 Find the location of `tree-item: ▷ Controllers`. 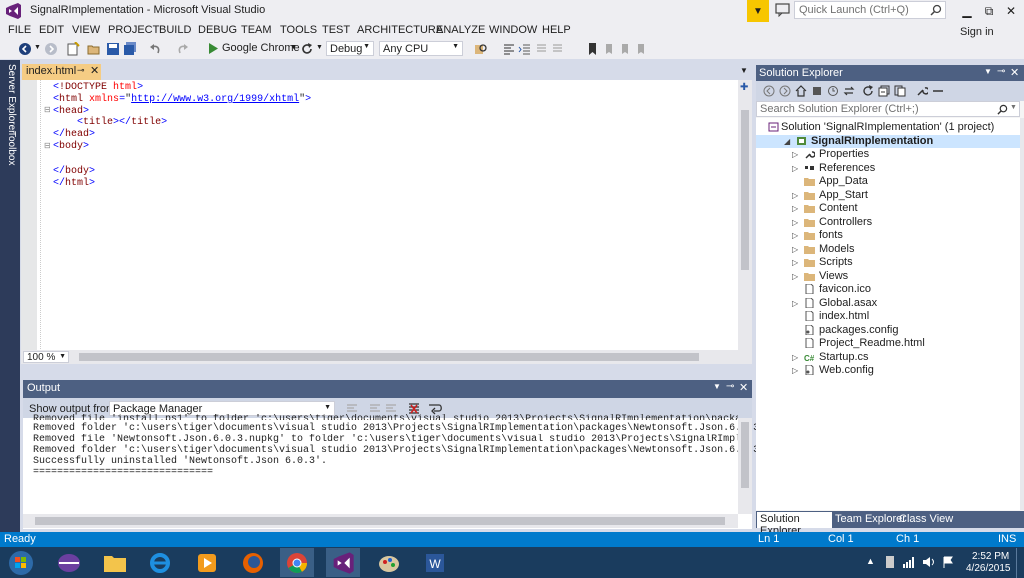

tree-item: ▷ Controllers is located at coordinates (888, 222).